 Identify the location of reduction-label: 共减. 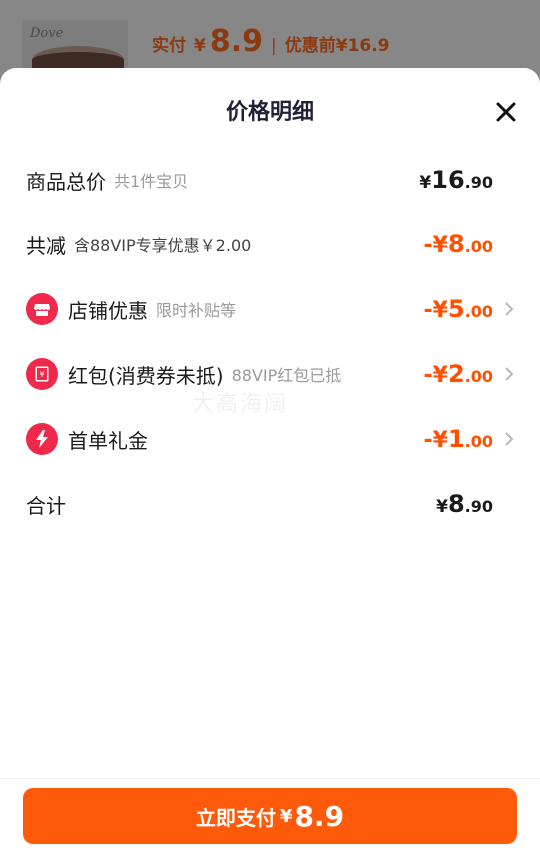
(46, 245).